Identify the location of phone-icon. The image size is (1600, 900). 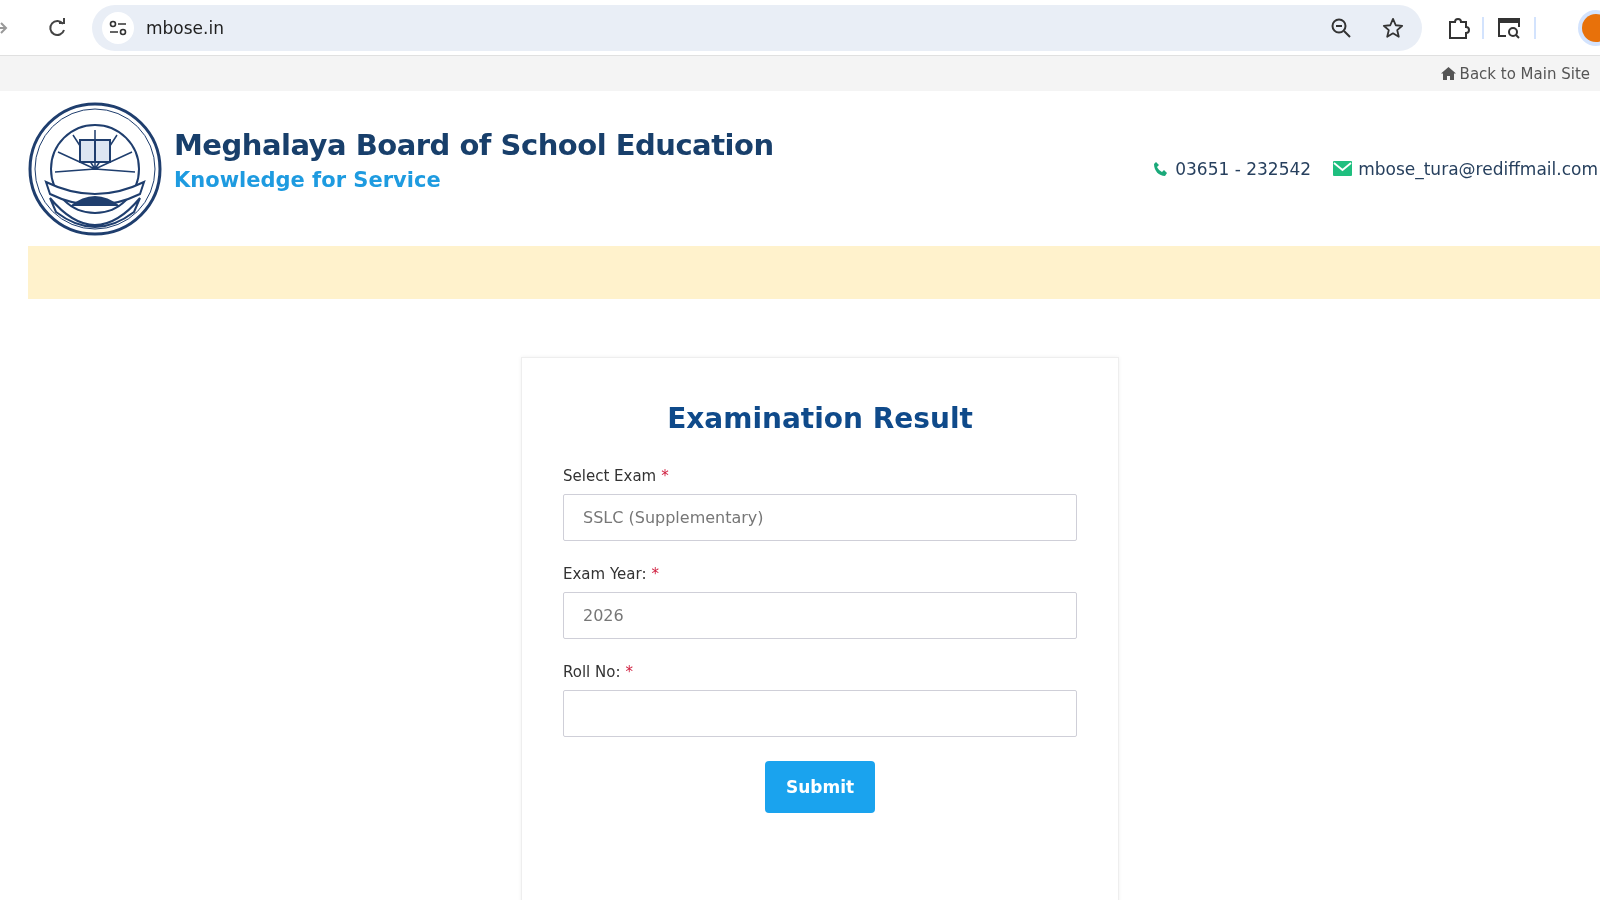
(1161, 168).